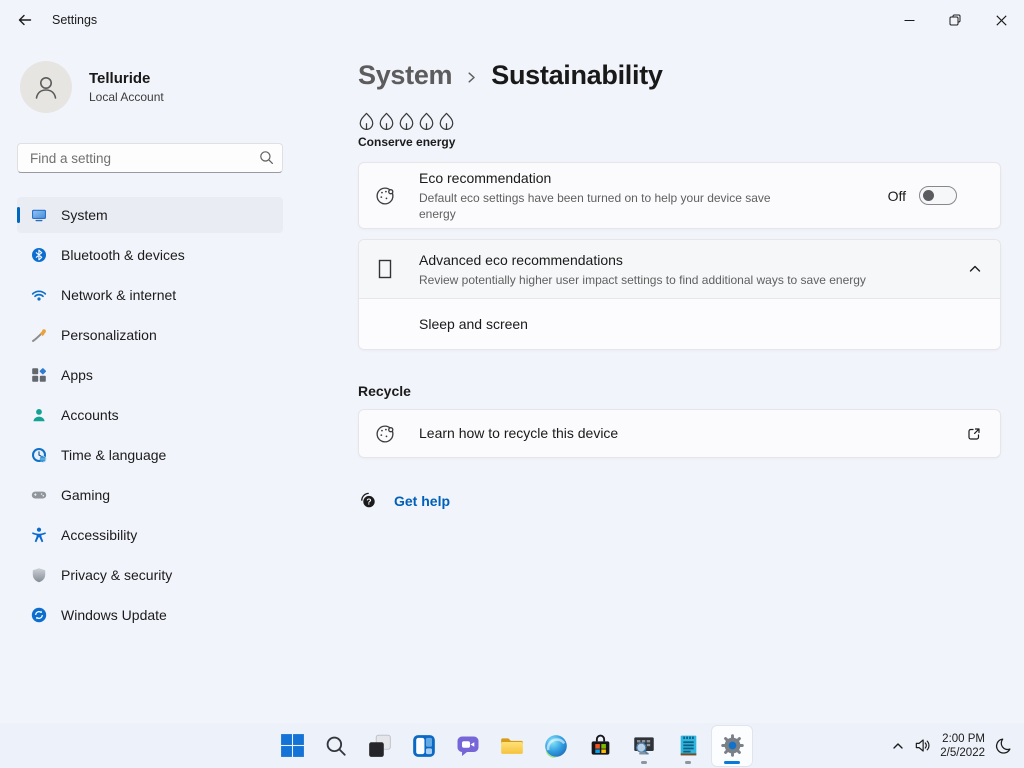 This screenshot has height=768, width=1024. Describe the element at coordinates (117, 575) in the screenshot. I see `sidebar-item-label: Privacy & security` at that location.